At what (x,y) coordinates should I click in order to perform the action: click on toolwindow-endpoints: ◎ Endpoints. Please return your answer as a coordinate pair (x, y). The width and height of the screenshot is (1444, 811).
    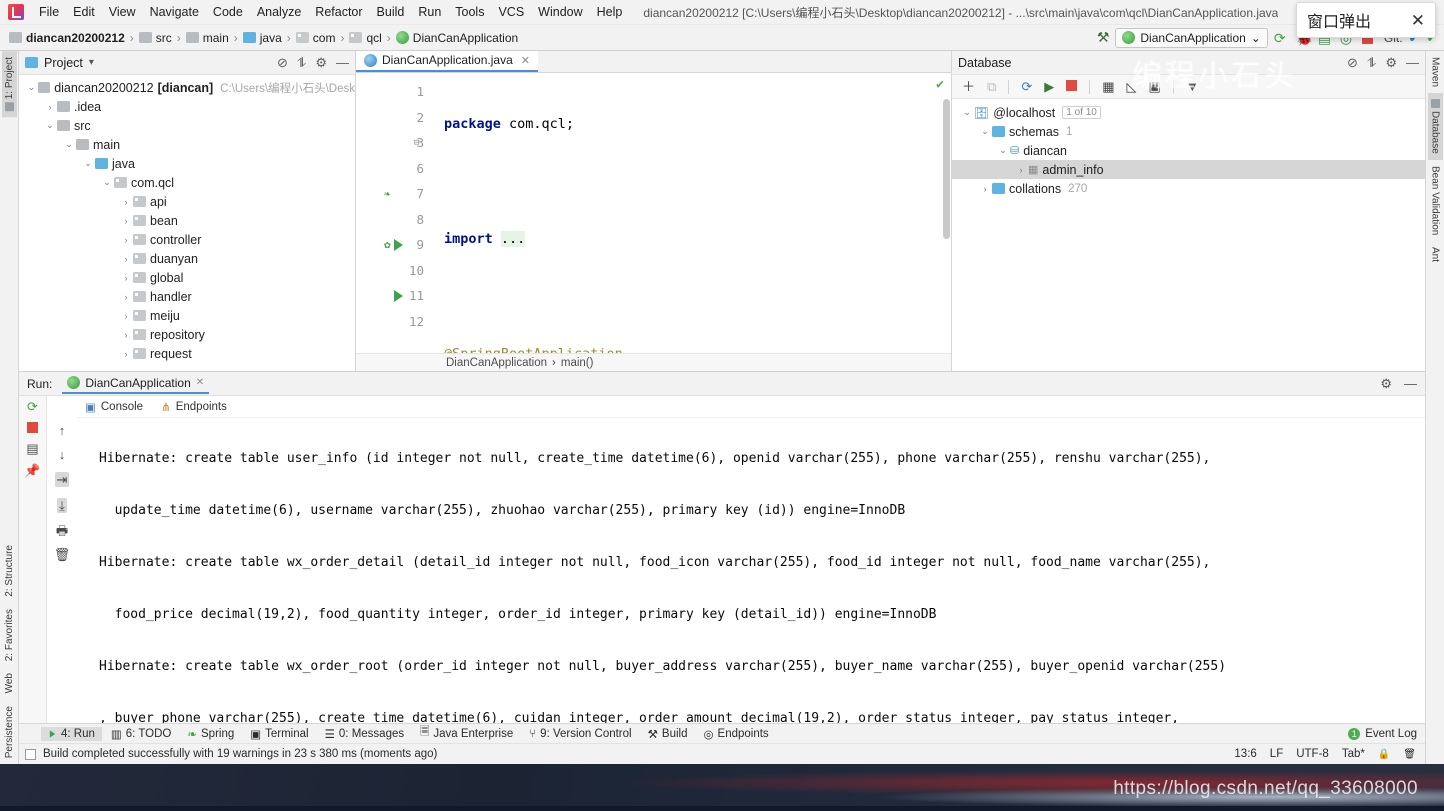
    Looking at the image, I should click on (735, 734).